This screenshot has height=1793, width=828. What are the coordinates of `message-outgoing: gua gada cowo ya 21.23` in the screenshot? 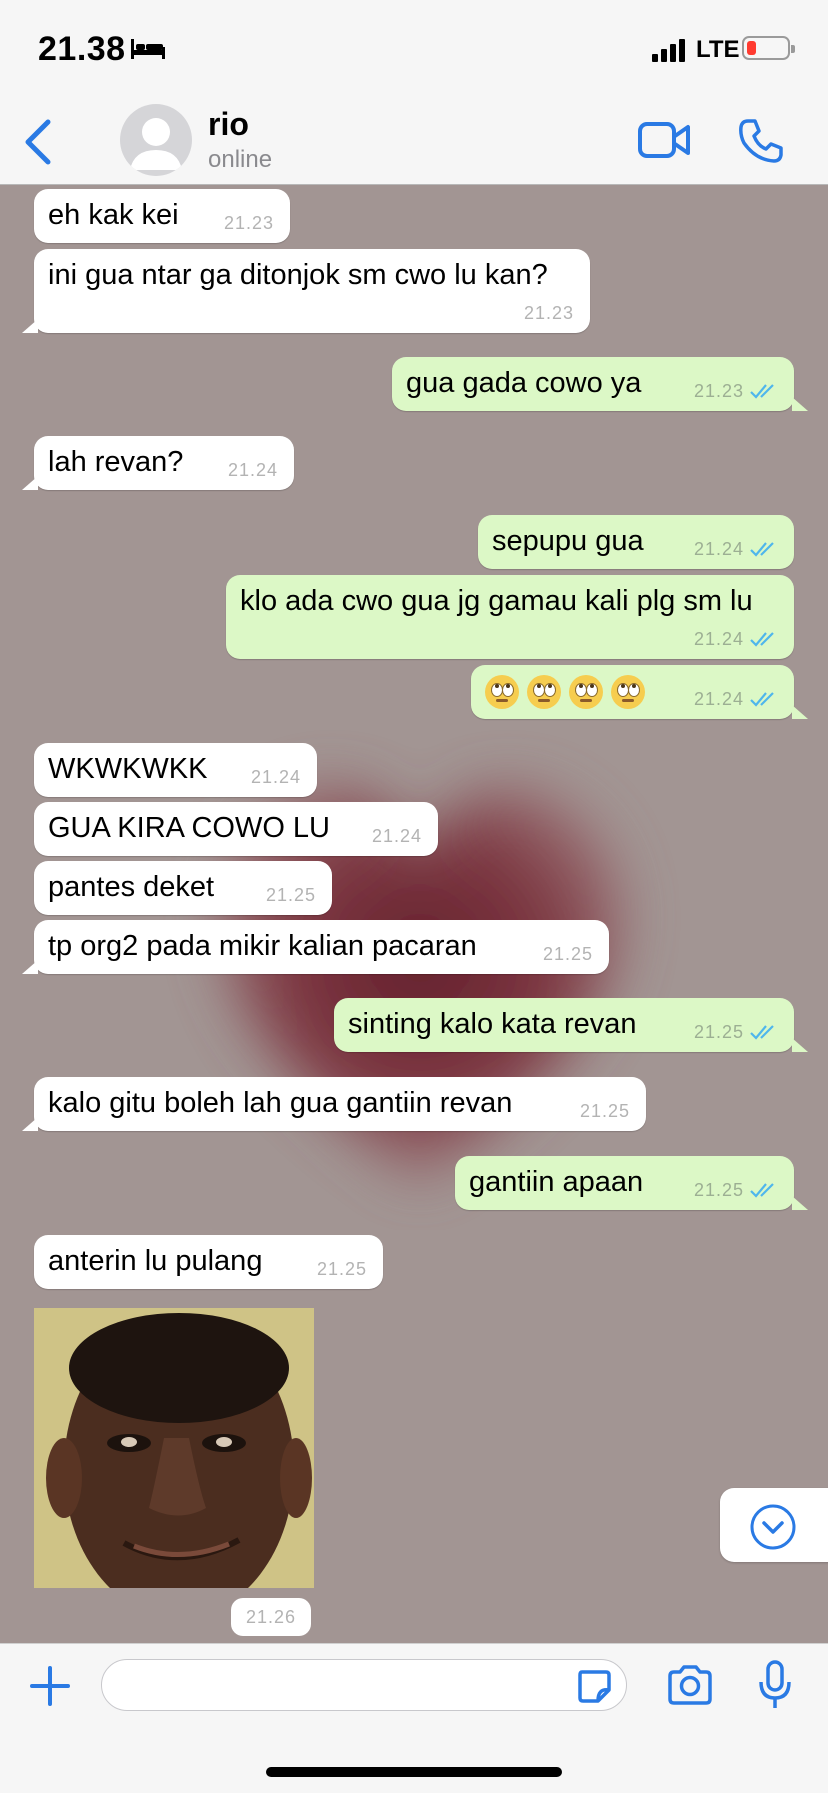 It's located at (600, 384).